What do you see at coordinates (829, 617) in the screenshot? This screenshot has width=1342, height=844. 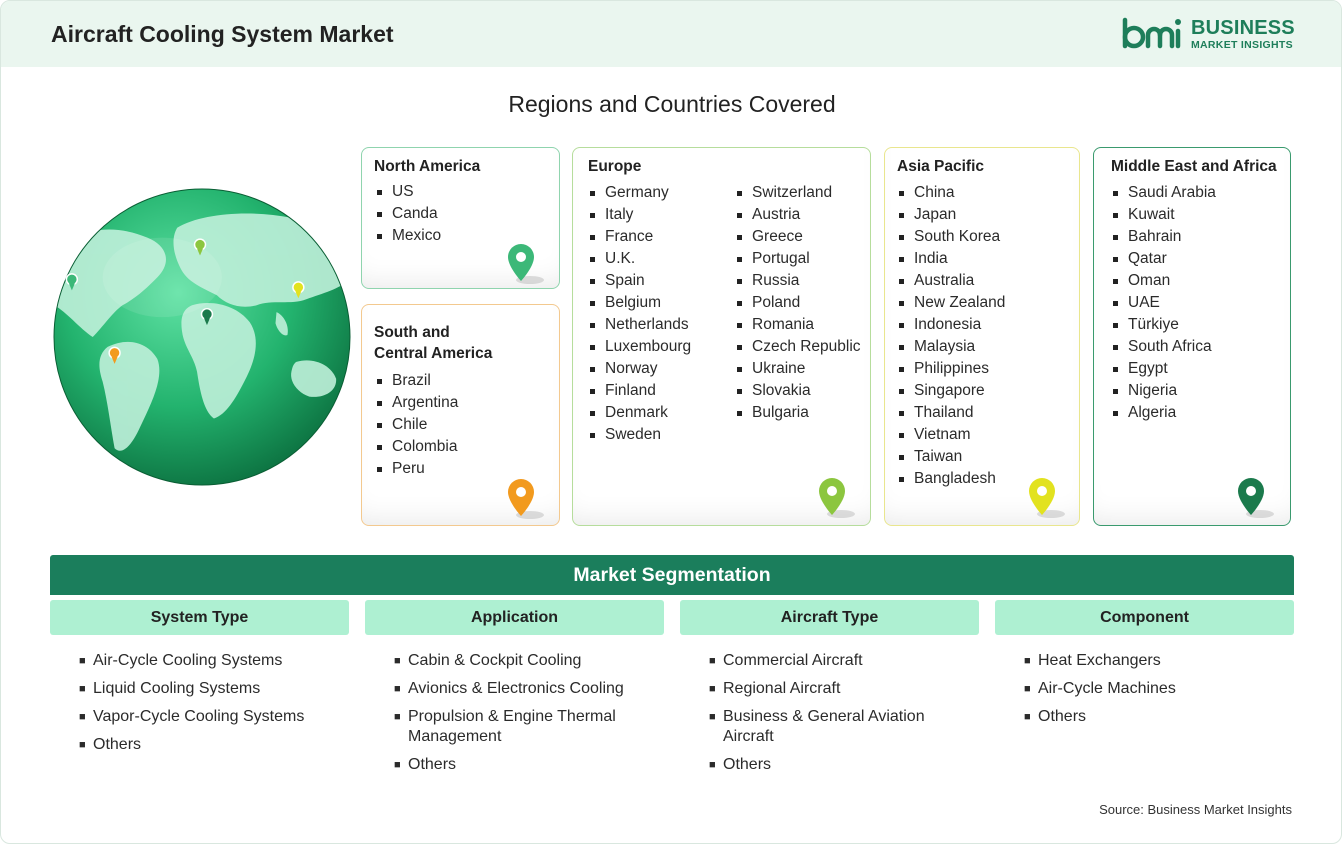 I see `segment-heading-aircraft-type: Aircraft Type` at bounding box center [829, 617].